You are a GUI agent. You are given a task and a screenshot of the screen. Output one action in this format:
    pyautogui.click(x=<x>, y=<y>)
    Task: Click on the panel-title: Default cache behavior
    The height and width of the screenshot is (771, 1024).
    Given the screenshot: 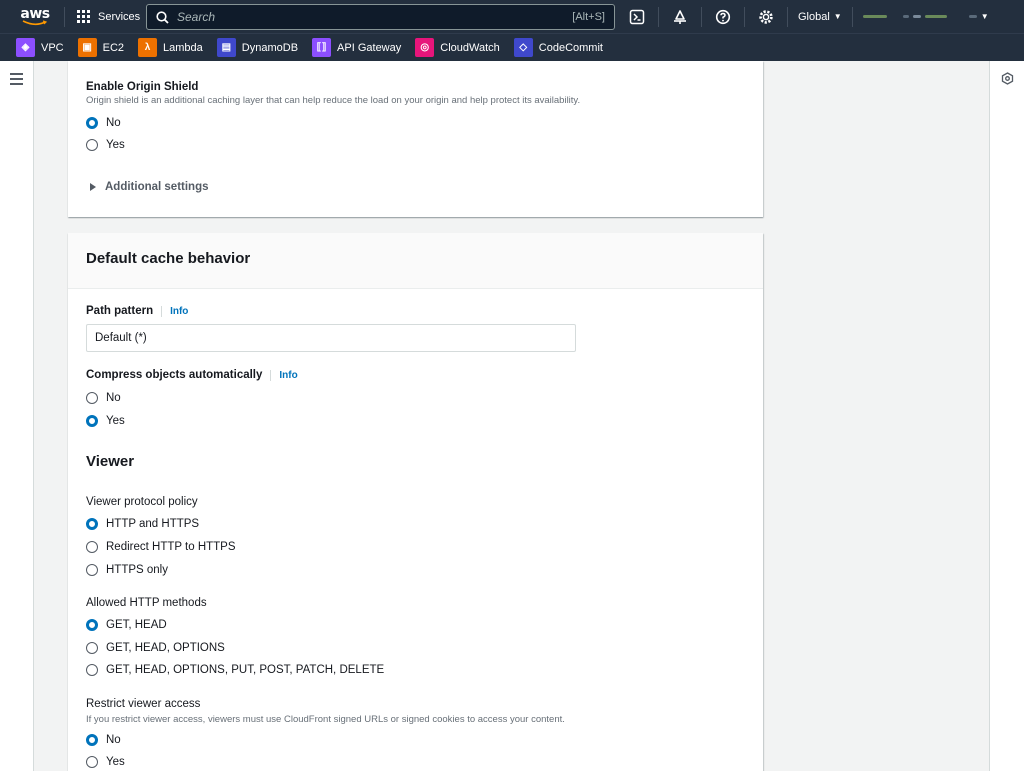 What is the action you would take?
    pyautogui.click(x=168, y=258)
    